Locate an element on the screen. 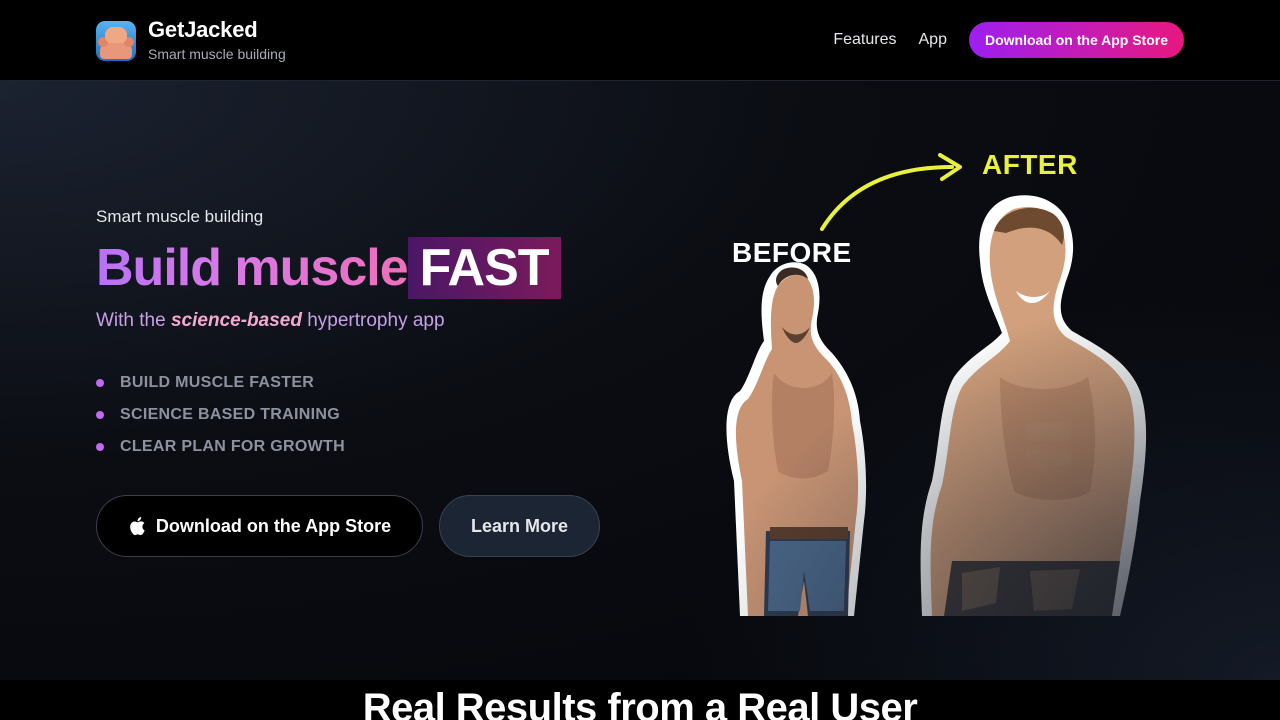 This screenshot has height=720, width=1280. after-figure is located at coordinates (1033, 405).